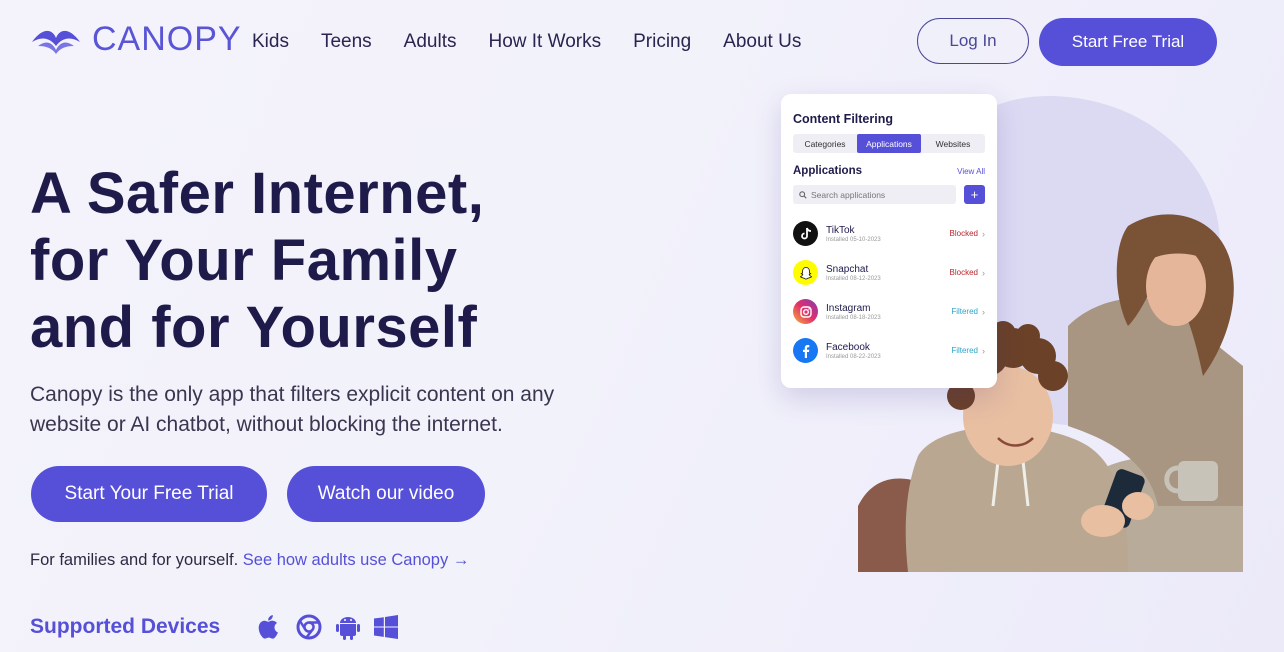  What do you see at coordinates (843, 119) in the screenshot?
I see `card-title: Content Filtering` at bounding box center [843, 119].